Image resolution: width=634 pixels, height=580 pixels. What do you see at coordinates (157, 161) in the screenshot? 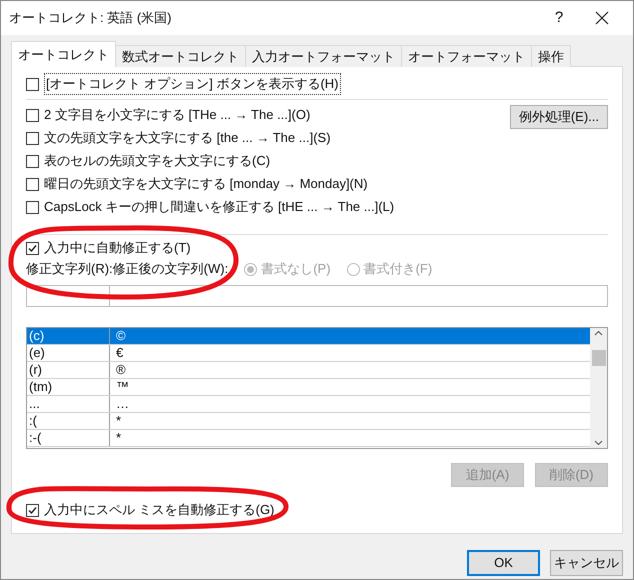
I see `checkbox-label: 表のセルの先頭文字を大文字にする(C)` at bounding box center [157, 161].